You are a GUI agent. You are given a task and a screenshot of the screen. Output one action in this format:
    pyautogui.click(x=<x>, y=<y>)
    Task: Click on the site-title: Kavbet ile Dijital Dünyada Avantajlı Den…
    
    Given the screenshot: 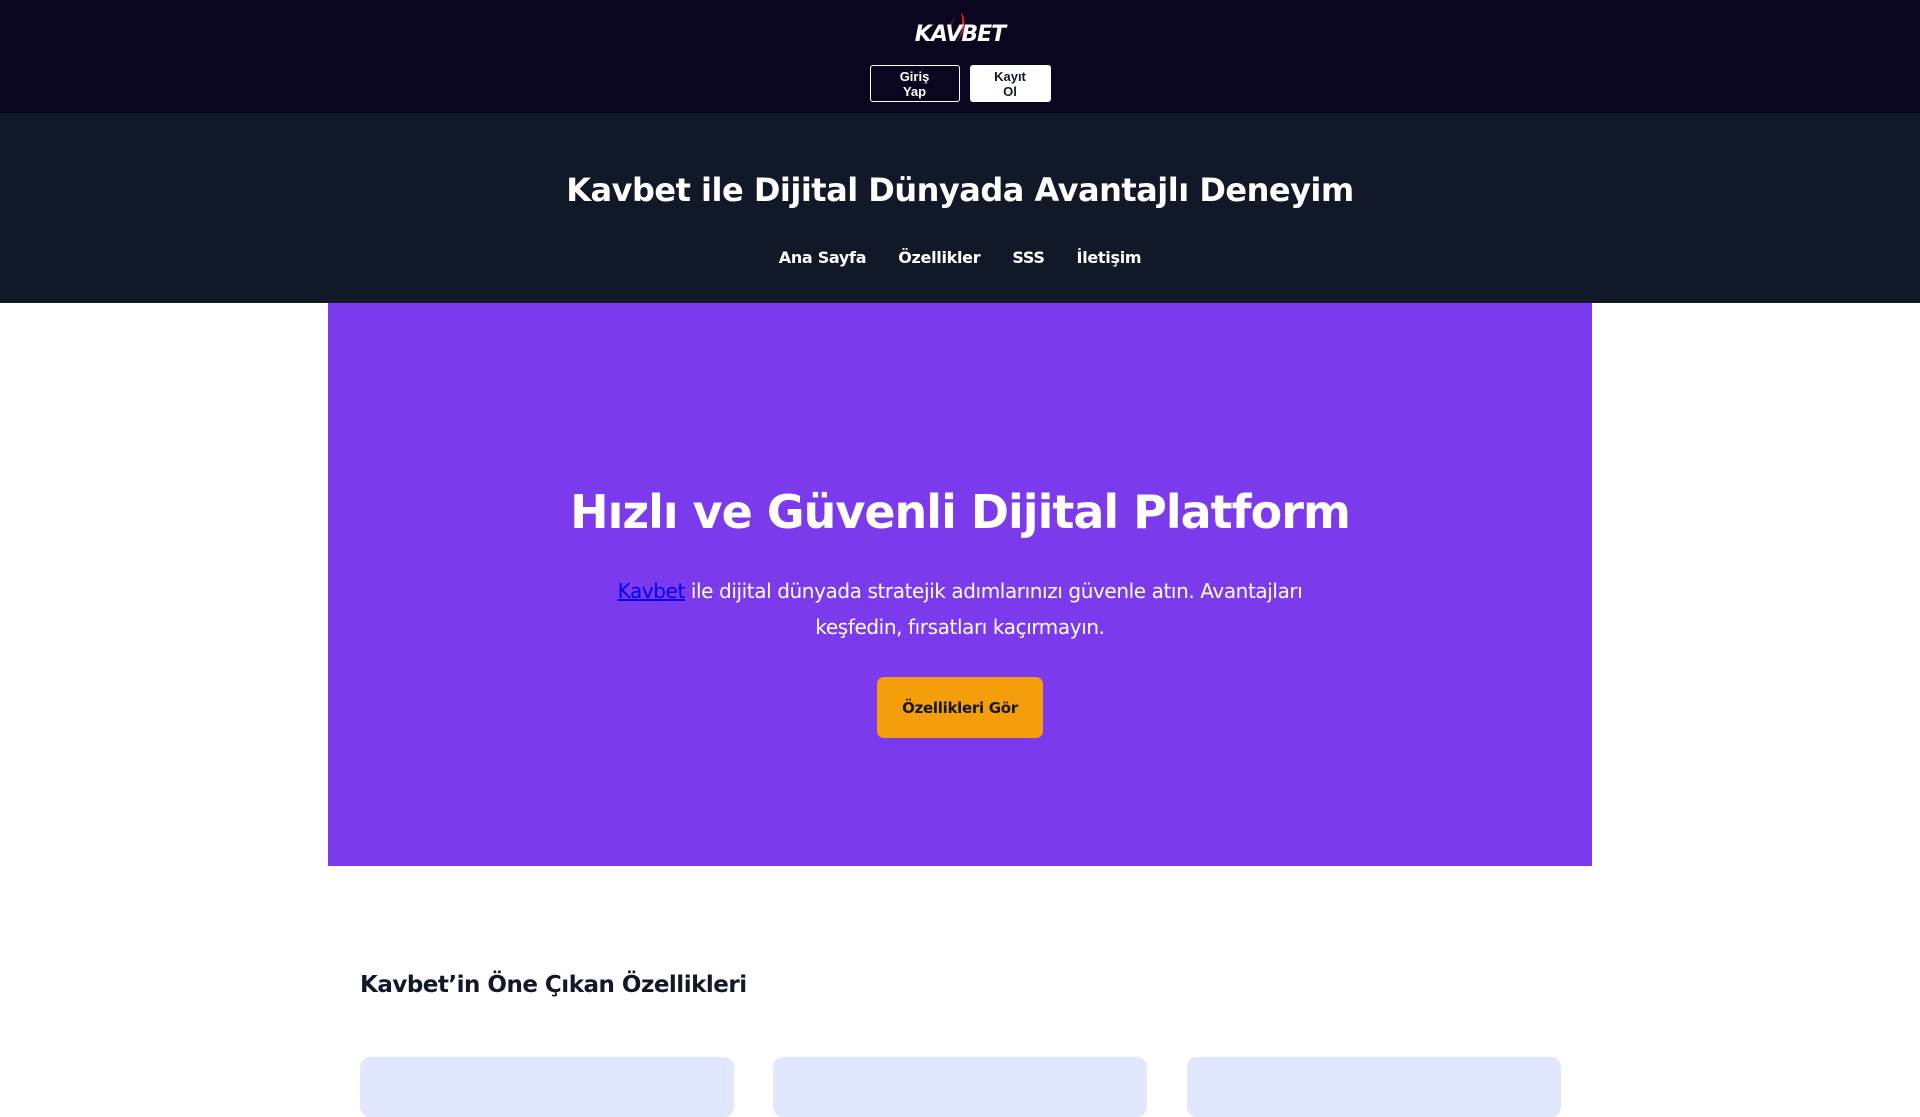 What is the action you would take?
    pyautogui.click(x=960, y=190)
    